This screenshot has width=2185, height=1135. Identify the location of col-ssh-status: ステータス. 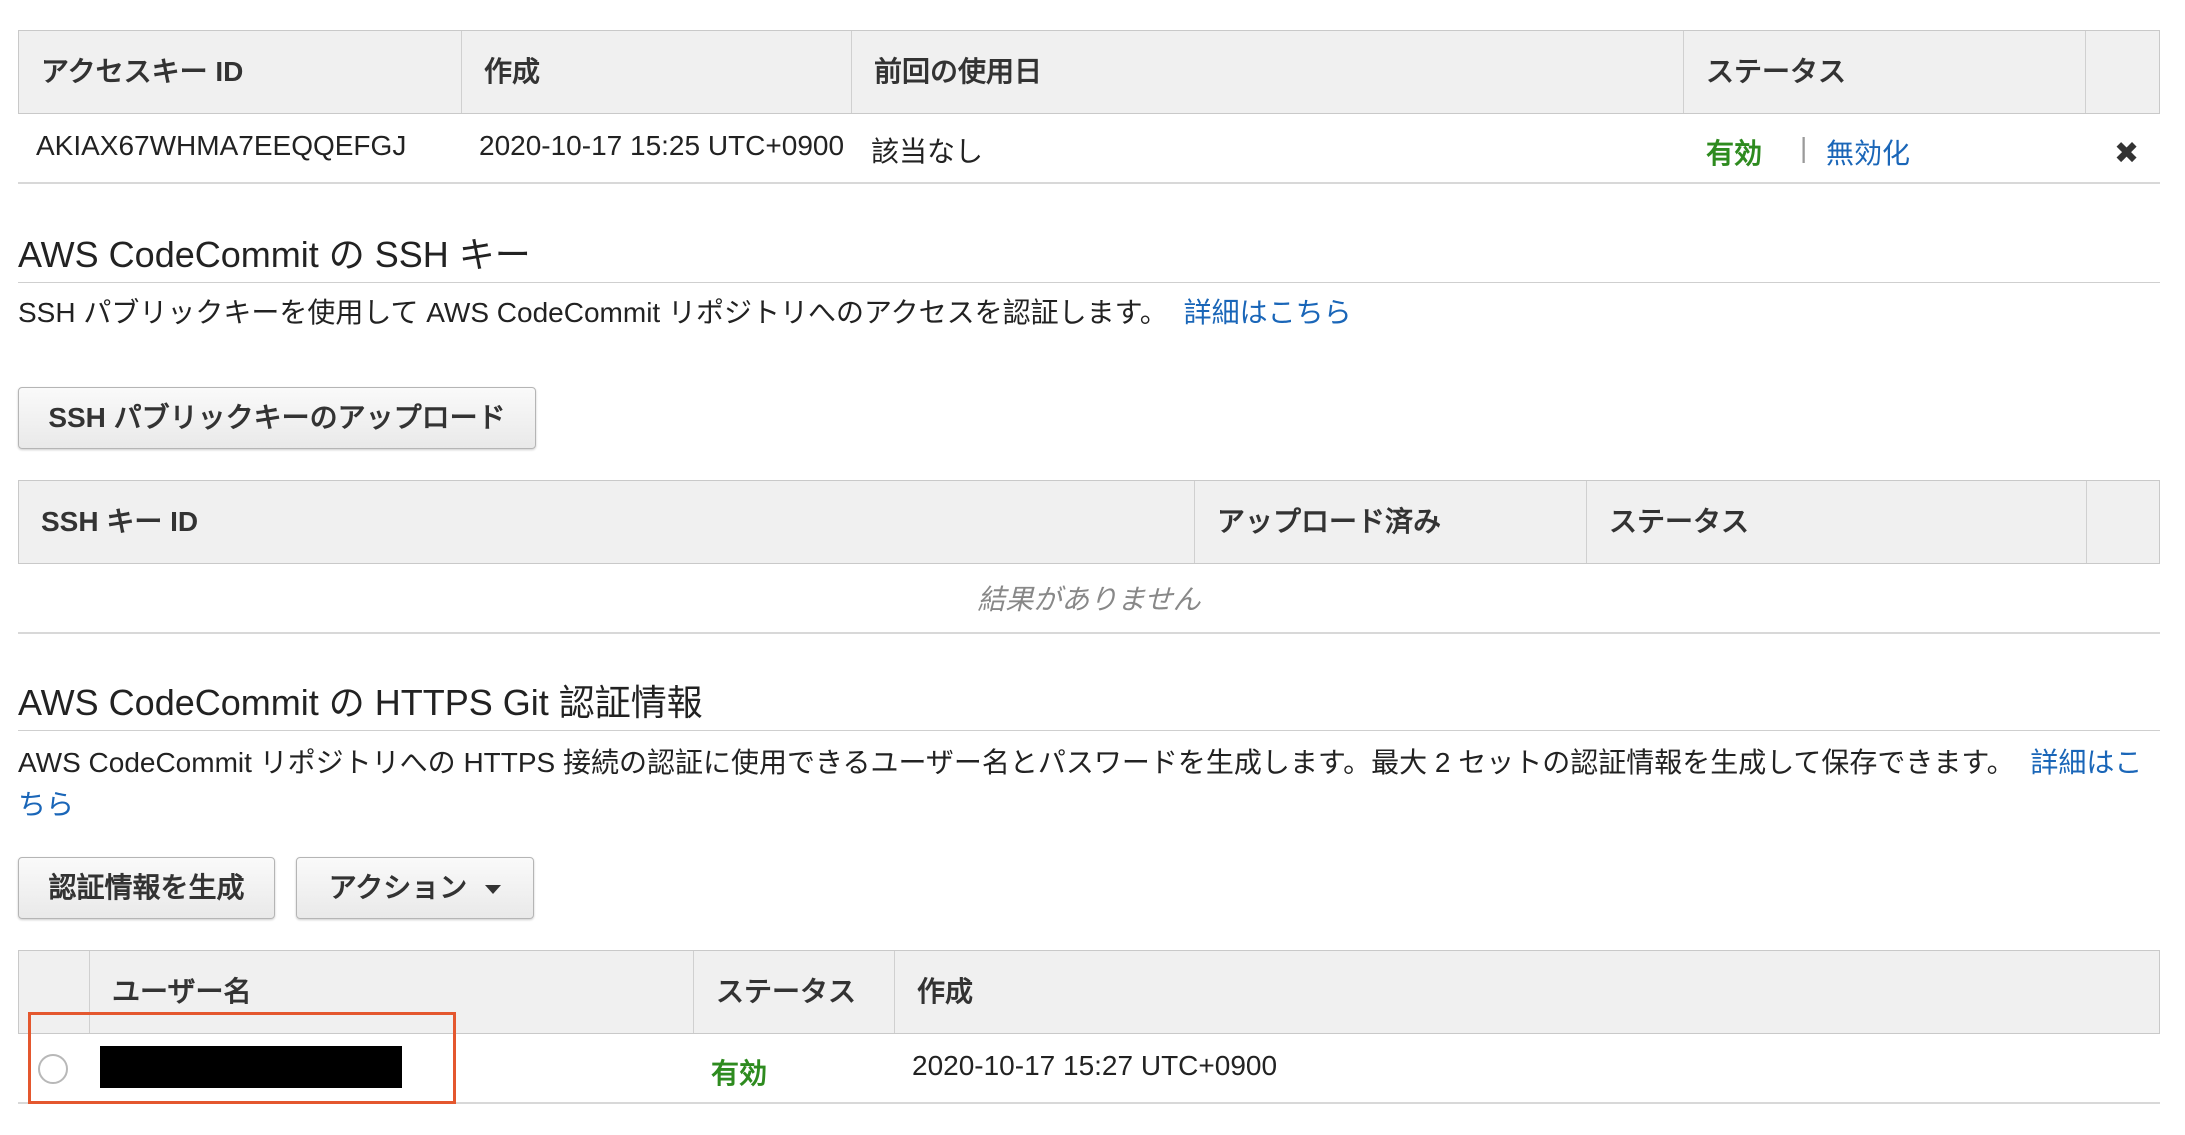
(1837, 522).